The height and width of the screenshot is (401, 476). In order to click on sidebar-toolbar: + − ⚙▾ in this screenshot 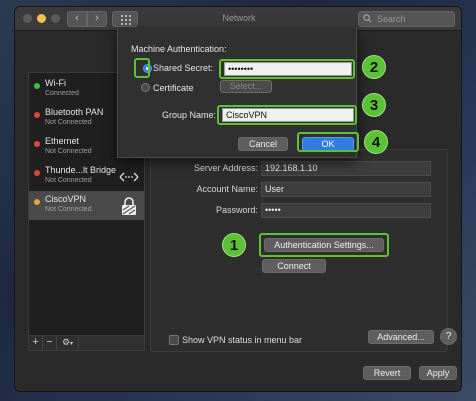, I will do `click(86, 343)`.